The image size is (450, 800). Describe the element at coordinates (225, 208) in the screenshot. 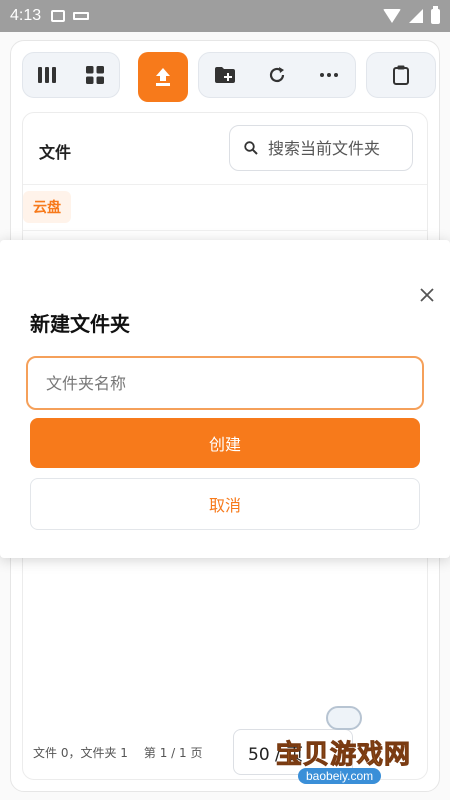

I see `breadcrumb: 云盘` at that location.